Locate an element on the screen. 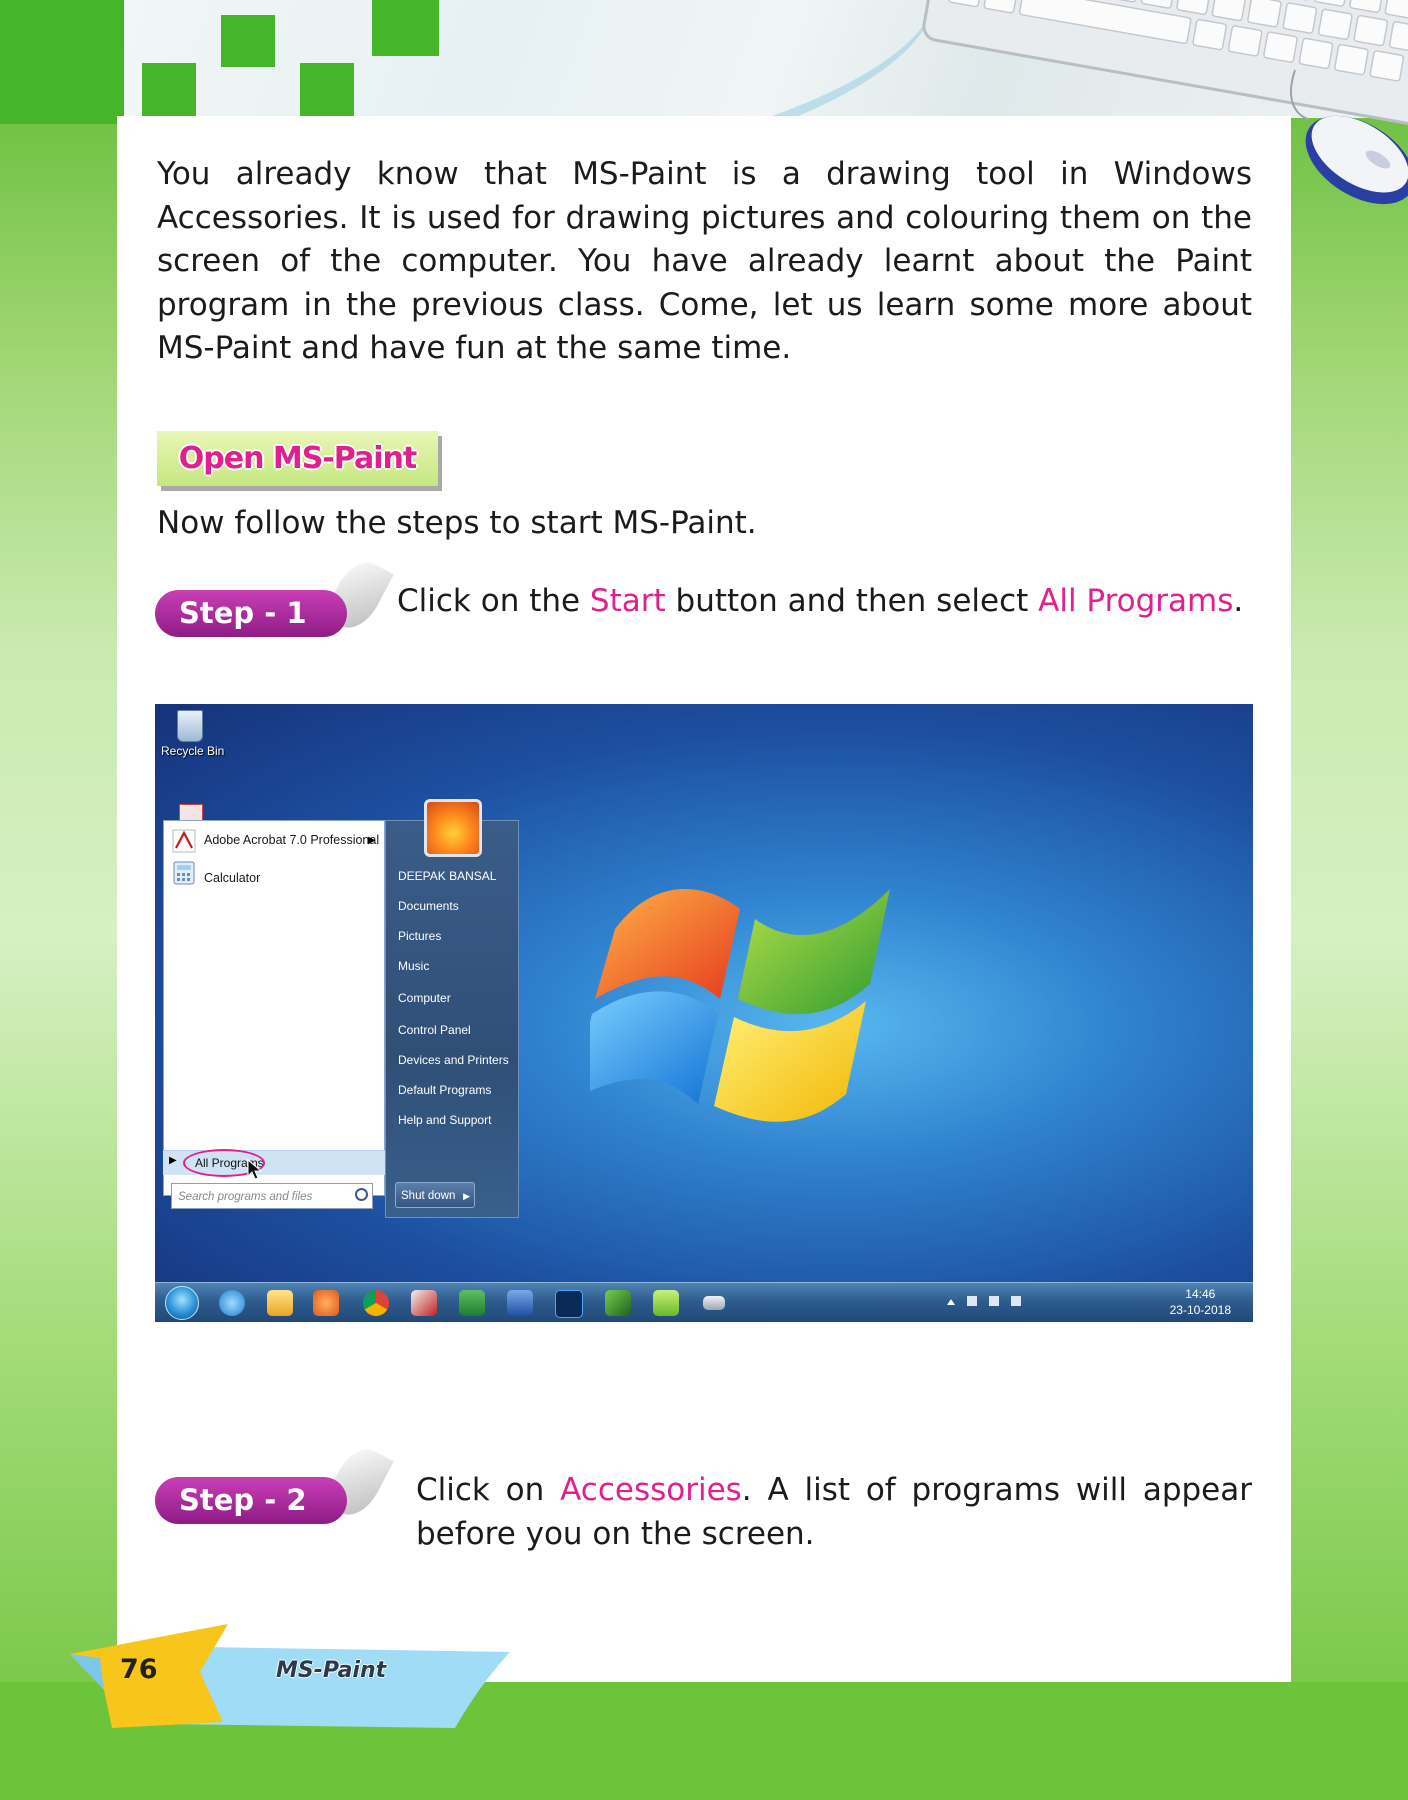 The width and height of the screenshot is (1408, 1800). chrome-icon is located at coordinates (376, 1303).